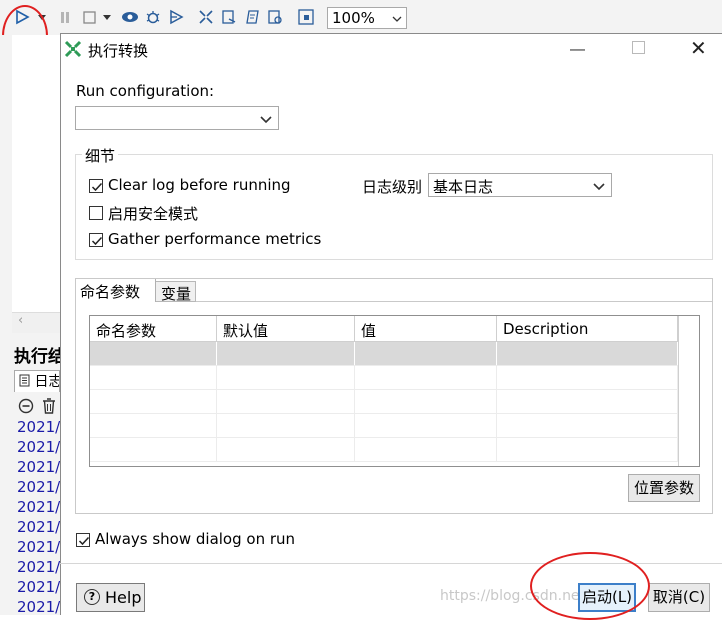 The height and width of the screenshot is (620, 722). What do you see at coordinates (353, 18) in the screenshot?
I see `zoom-value: 100%` at bounding box center [353, 18].